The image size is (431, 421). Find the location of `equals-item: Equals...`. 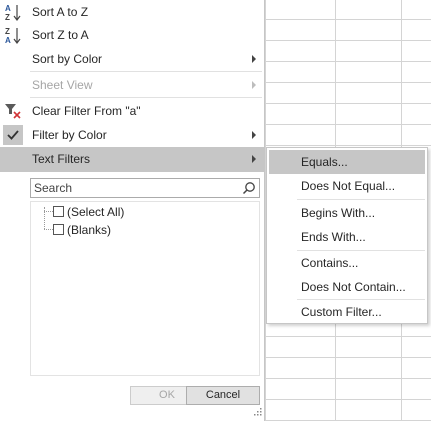

equals-item: Equals... is located at coordinates (347, 162).